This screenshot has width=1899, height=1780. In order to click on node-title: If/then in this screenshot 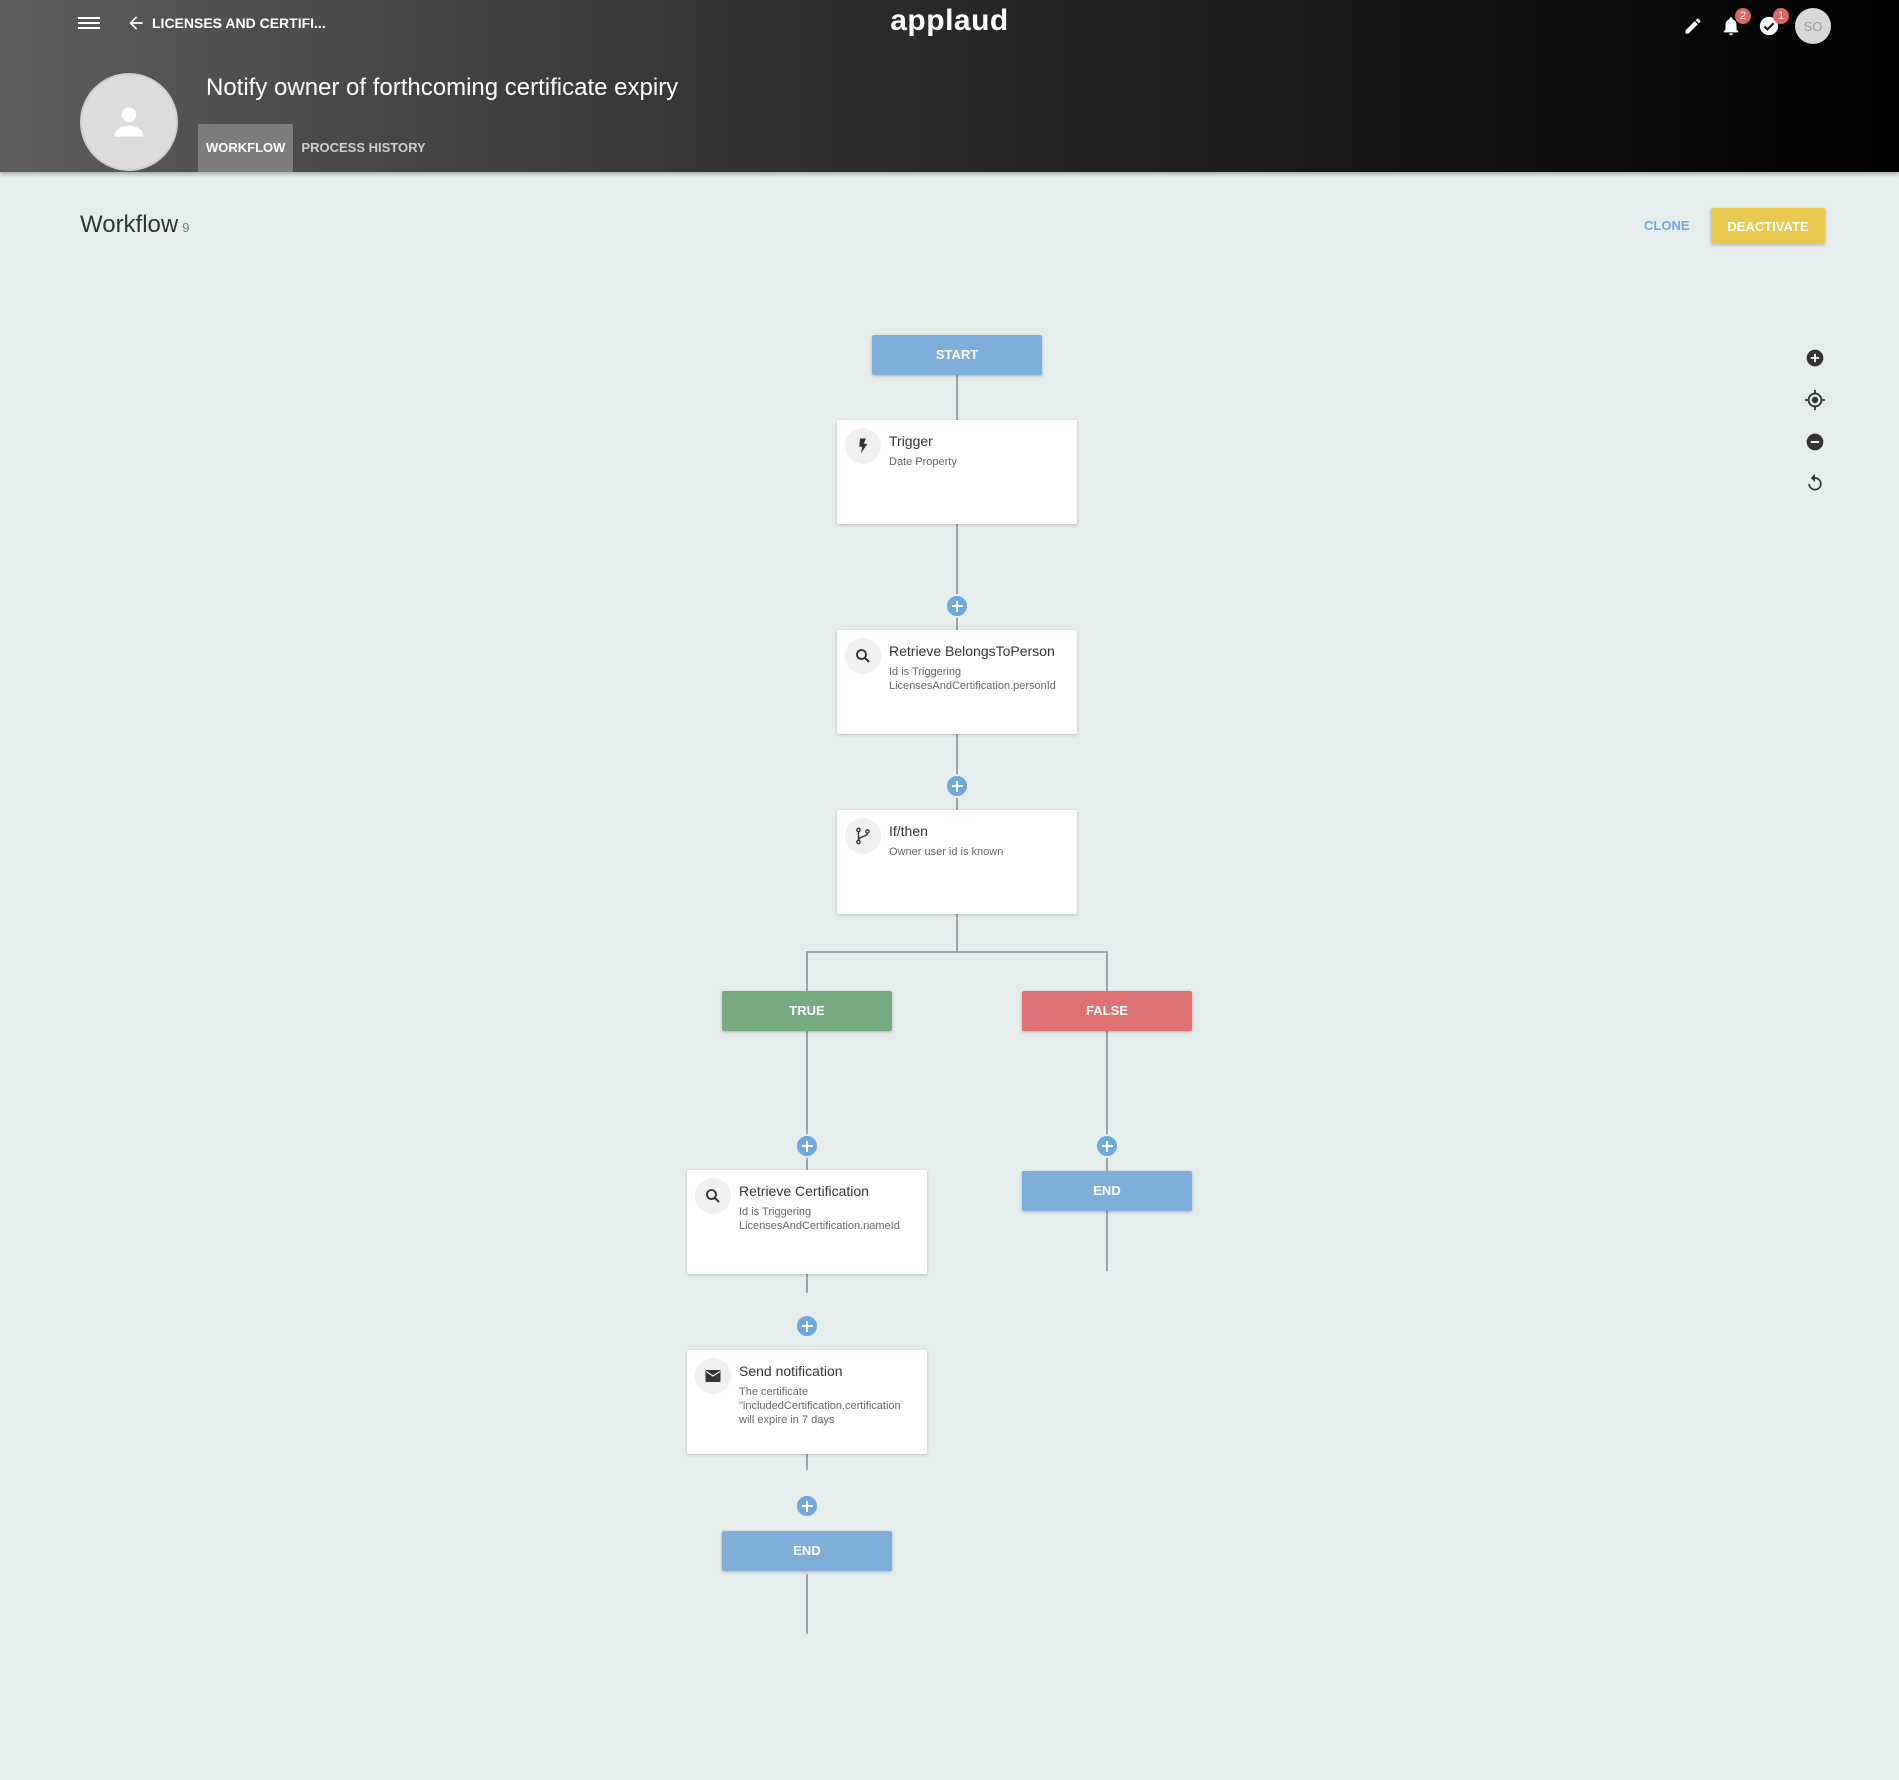, I will do `click(908, 831)`.